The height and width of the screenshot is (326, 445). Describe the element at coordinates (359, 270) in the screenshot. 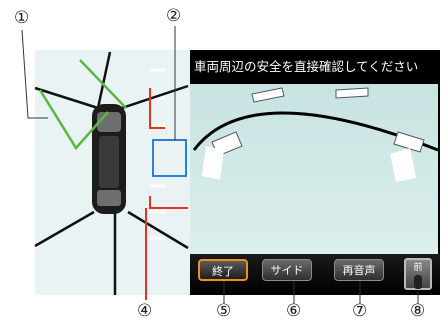

I see `replay-voice-button: 再音声` at that location.